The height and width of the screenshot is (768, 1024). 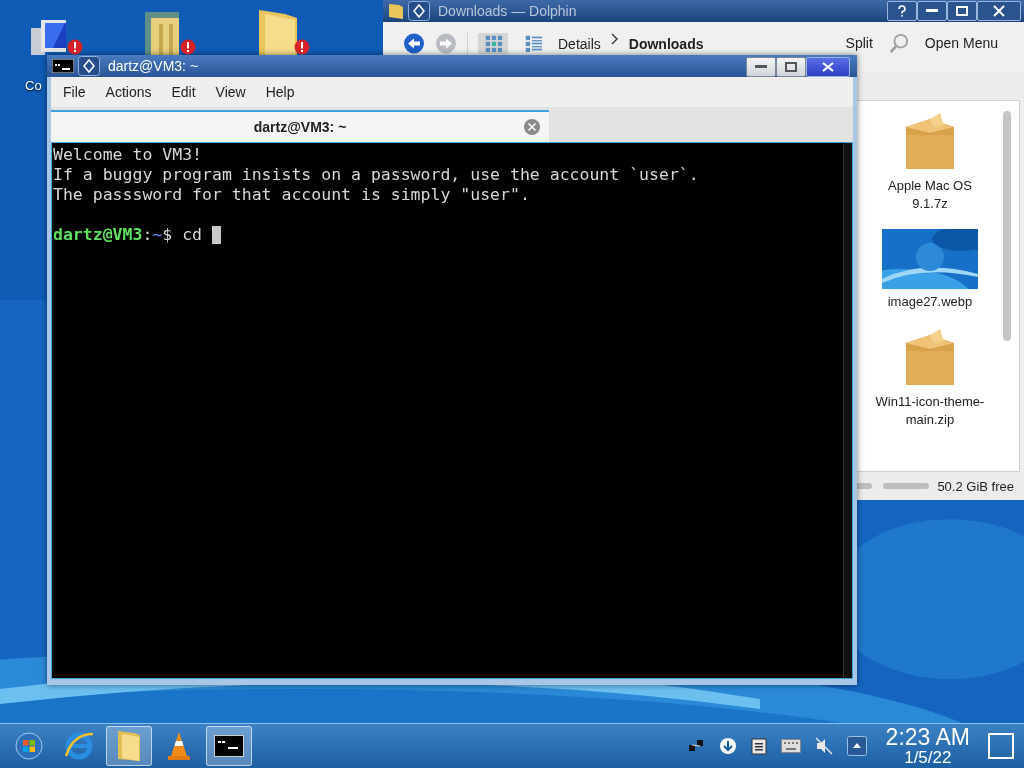 I want to click on clipboard-icon, so click(x=758, y=746).